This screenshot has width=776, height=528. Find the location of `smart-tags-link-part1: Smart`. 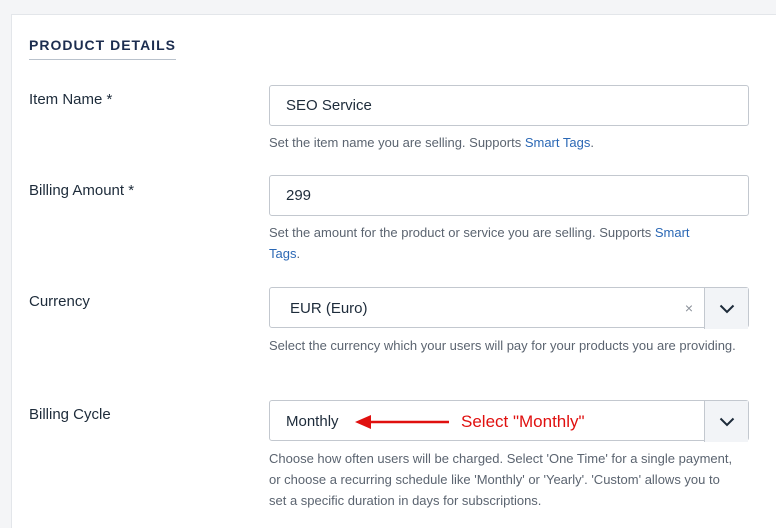

smart-tags-link-part1: Smart is located at coordinates (672, 232).